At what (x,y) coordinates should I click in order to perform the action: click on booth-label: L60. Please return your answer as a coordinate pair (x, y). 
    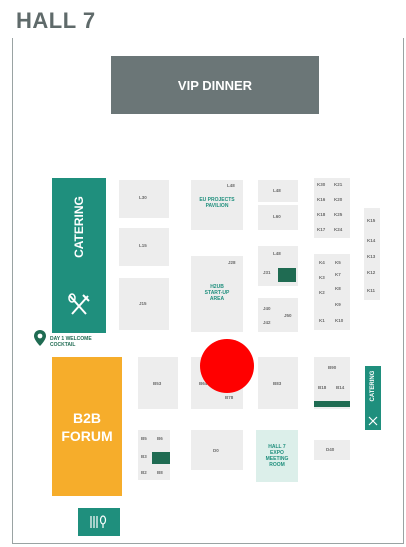
    Looking at the image, I should click on (277, 216).